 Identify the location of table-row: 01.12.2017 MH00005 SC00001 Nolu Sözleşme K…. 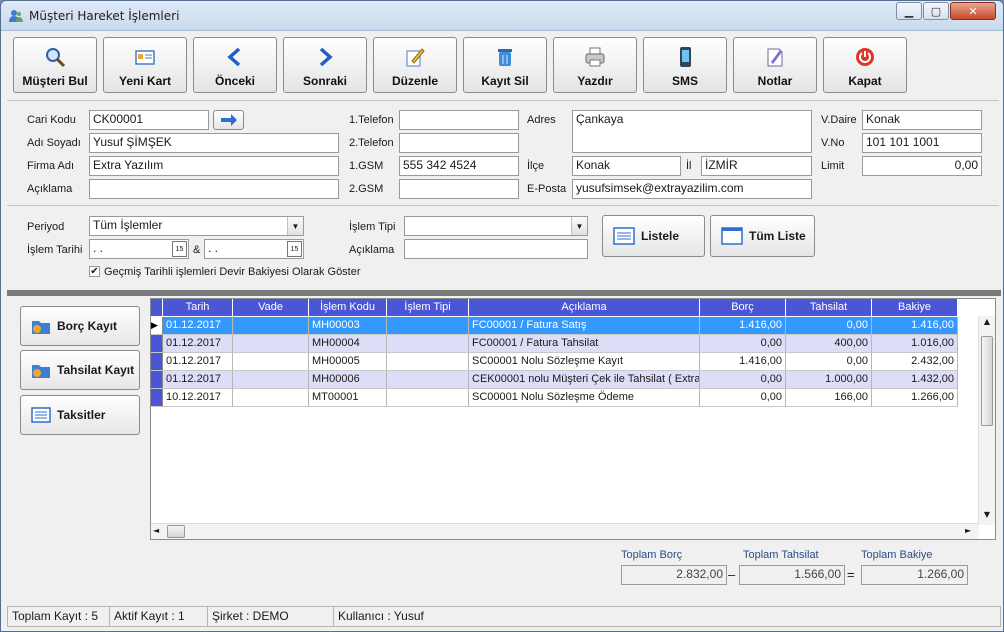
(554, 362).